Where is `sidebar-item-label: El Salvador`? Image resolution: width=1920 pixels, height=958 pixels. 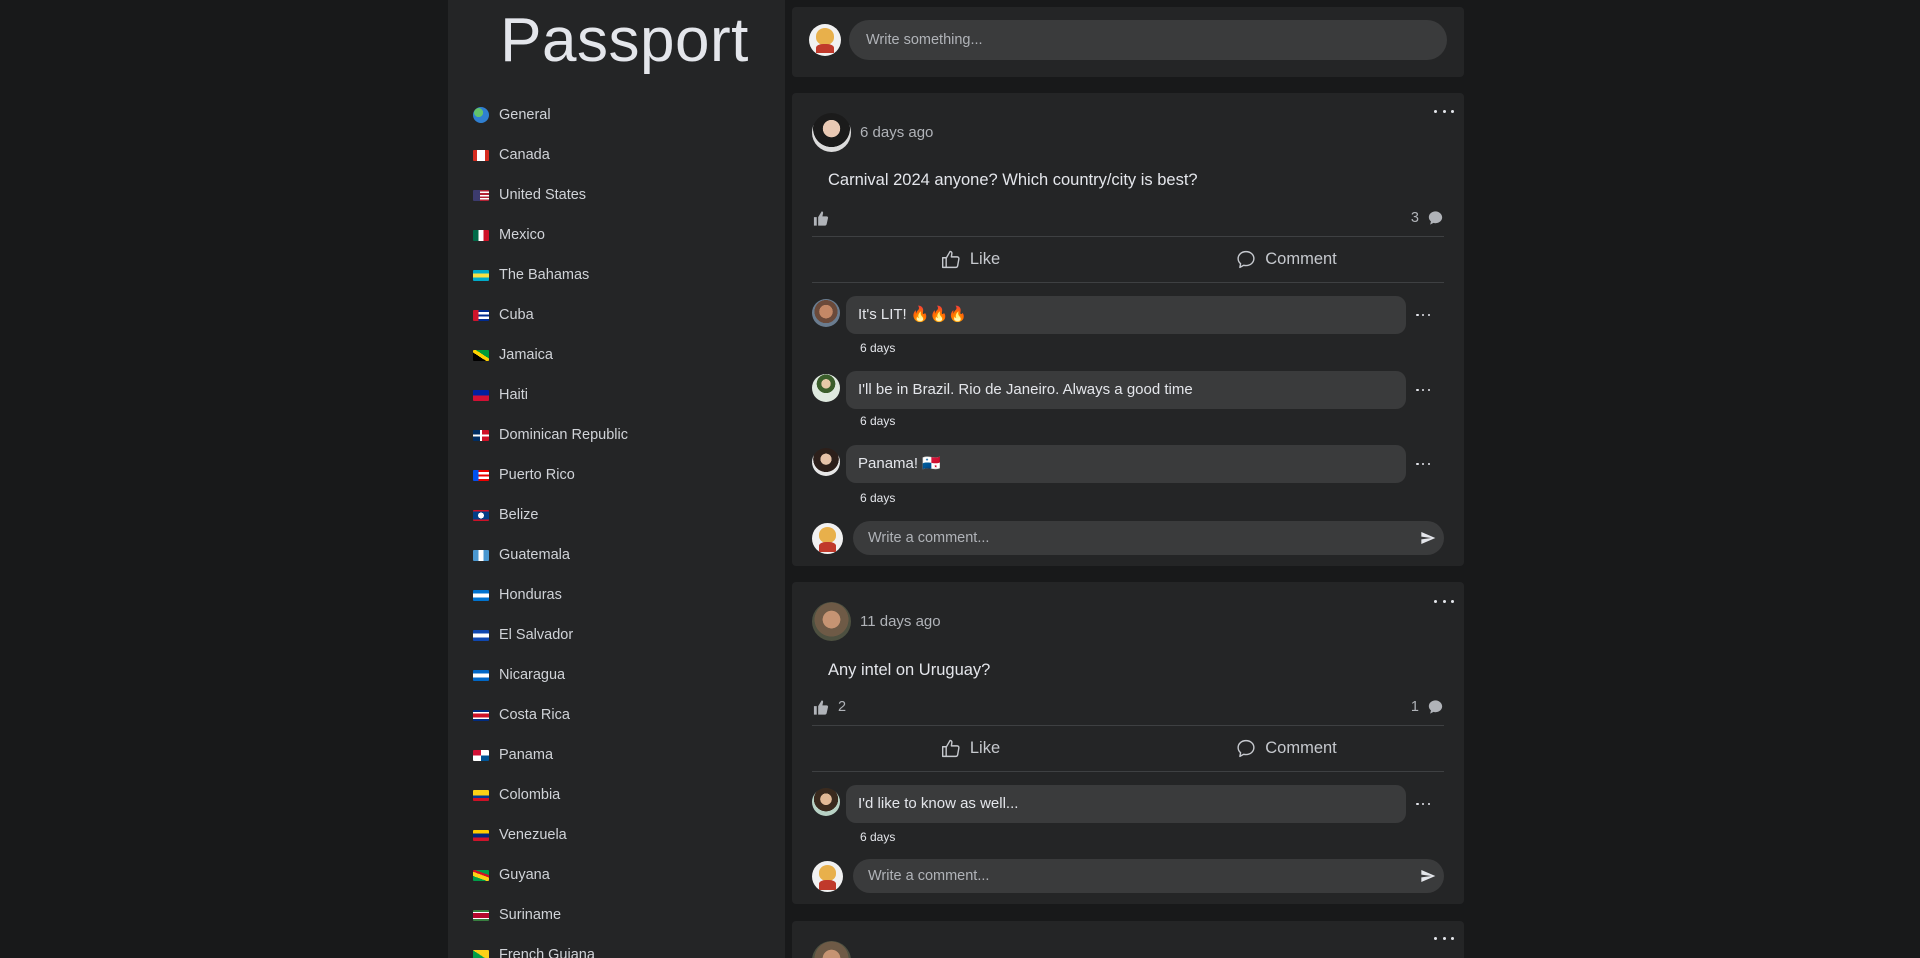 sidebar-item-label: El Salvador is located at coordinates (536, 635).